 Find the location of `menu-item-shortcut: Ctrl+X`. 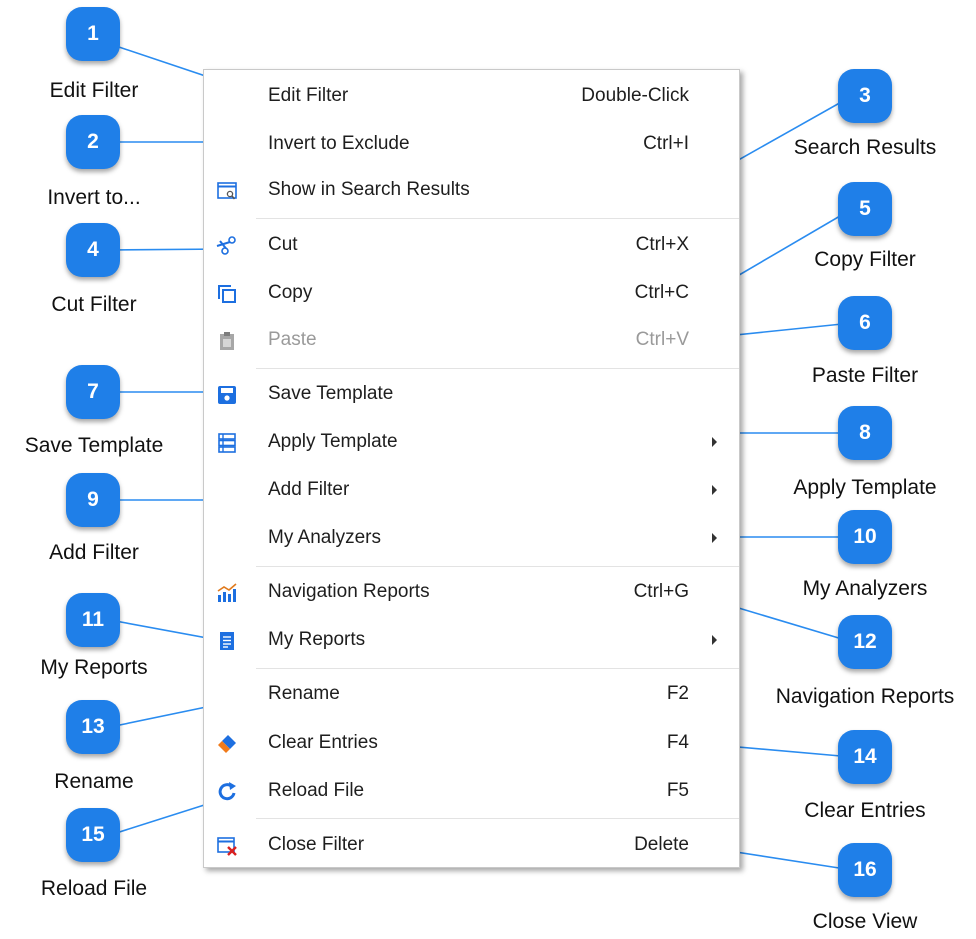

menu-item-shortcut: Ctrl+X is located at coordinates (662, 244).